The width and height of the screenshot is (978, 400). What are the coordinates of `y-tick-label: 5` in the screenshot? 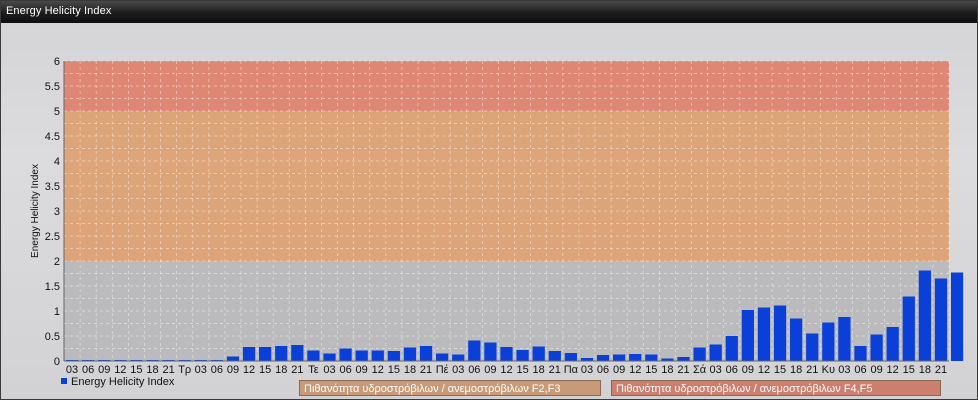 It's located at (57, 112).